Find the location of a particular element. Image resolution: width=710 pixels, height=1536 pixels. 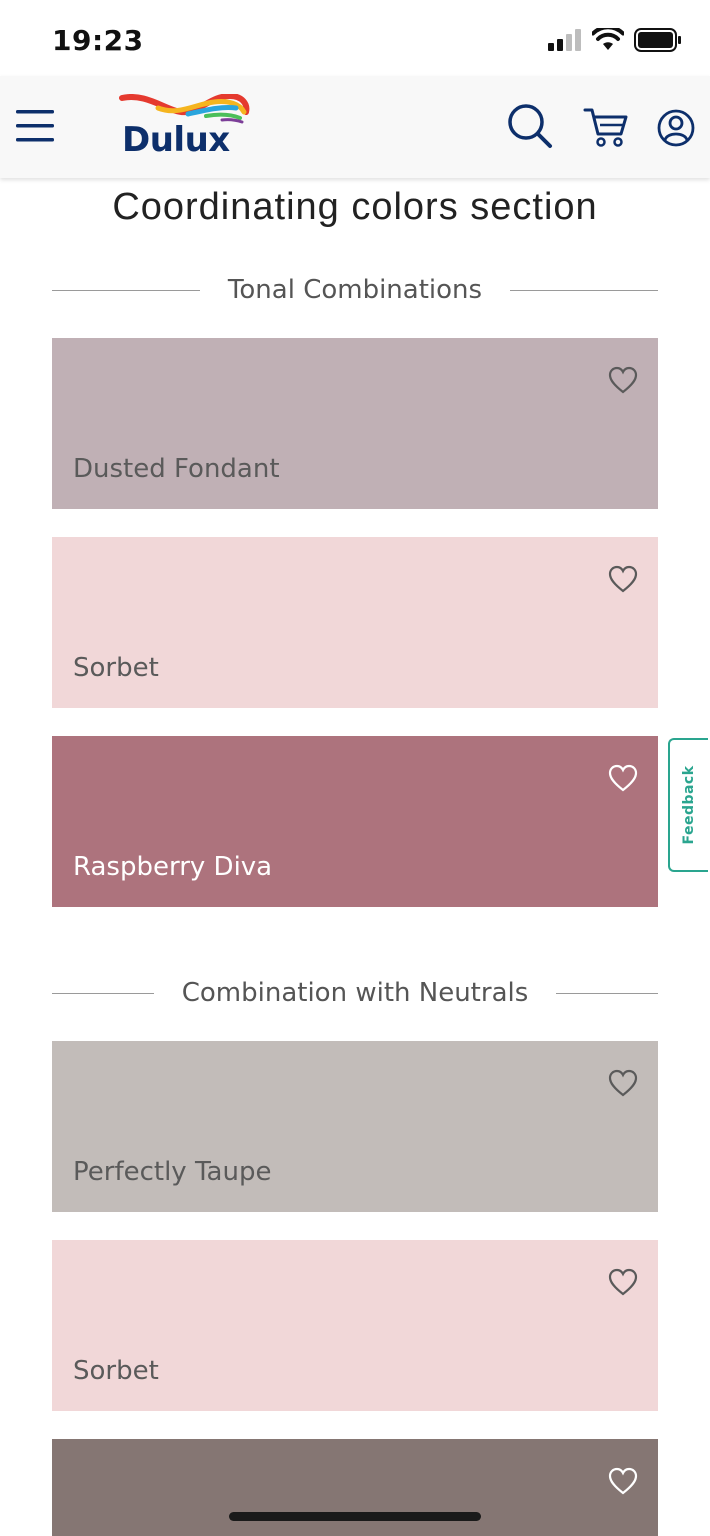

search-button is located at coordinates (530, 126).